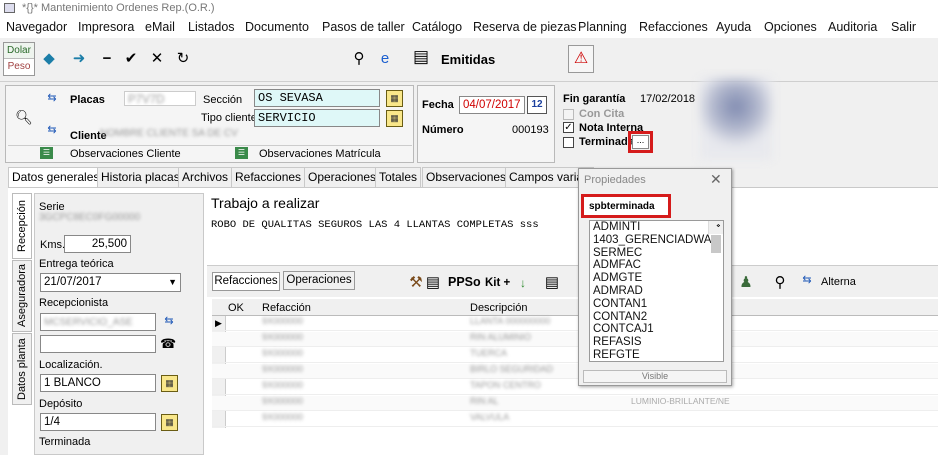 The image size is (938, 455). Describe the element at coordinates (903, 27) in the screenshot. I see `menu-salir: Salir` at that location.